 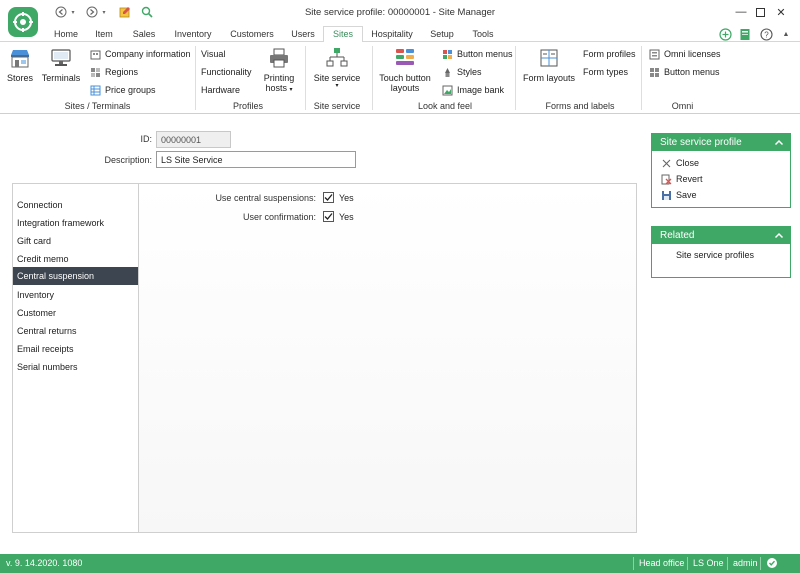 I want to click on form-profiles-button: Form profiles, so click(x=609, y=54).